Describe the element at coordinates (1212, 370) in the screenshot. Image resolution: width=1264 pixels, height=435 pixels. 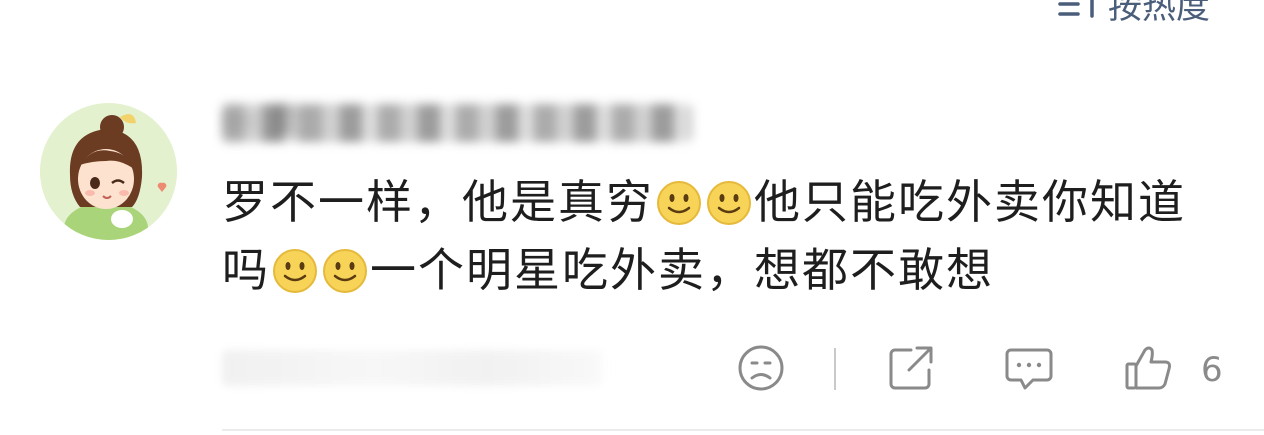
I see `like-count: 6` at that location.